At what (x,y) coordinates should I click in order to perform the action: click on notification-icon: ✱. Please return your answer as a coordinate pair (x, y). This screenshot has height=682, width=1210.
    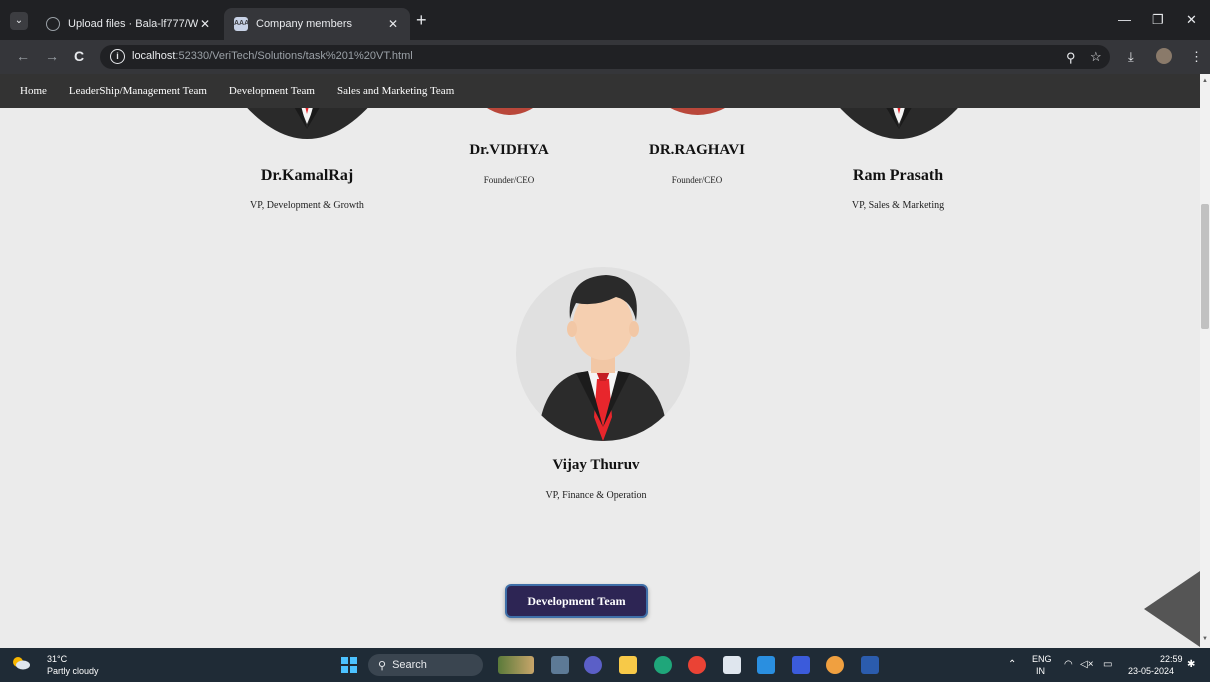
    Looking at the image, I should click on (1191, 664).